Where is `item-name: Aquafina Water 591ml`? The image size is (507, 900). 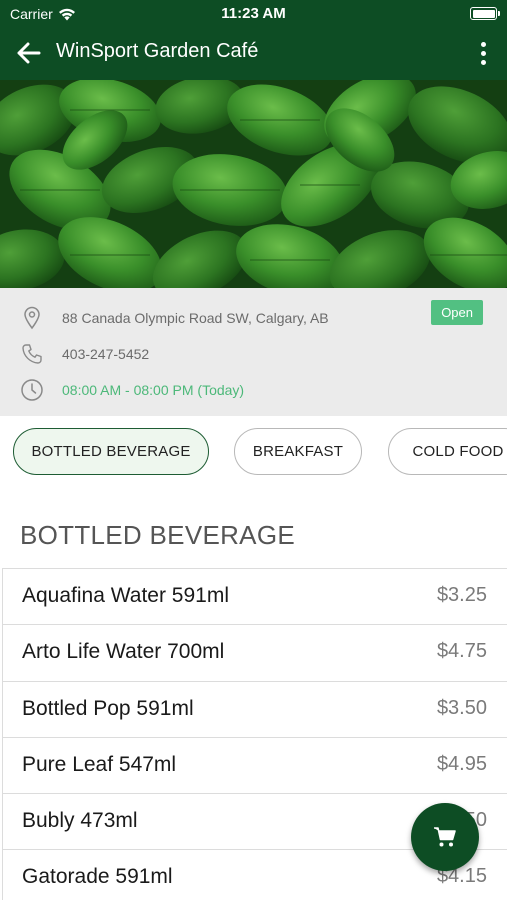 item-name: Aquafina Water 591ml is located at coordinates (125, 595).